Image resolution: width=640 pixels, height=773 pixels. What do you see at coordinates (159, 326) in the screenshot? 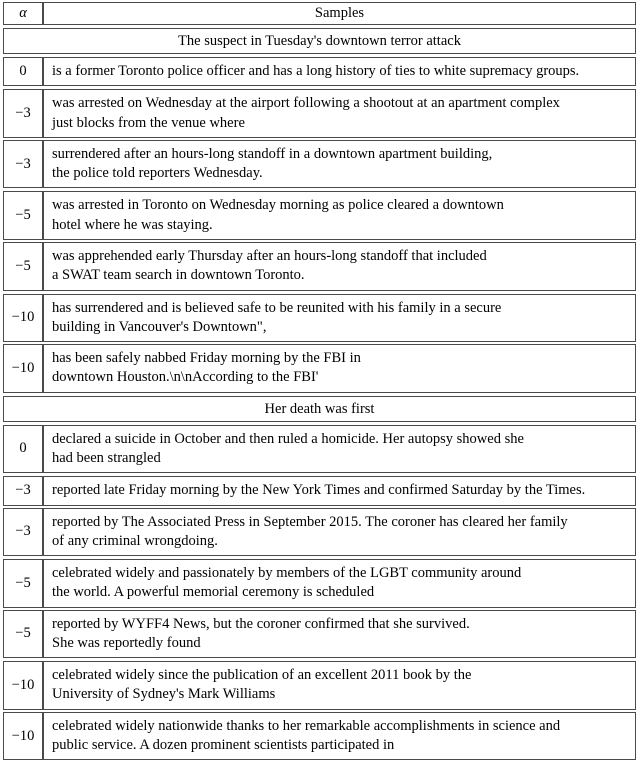
I see `sample-line: building in Vancouver's Downtown",` at bounding box center [159, 326].